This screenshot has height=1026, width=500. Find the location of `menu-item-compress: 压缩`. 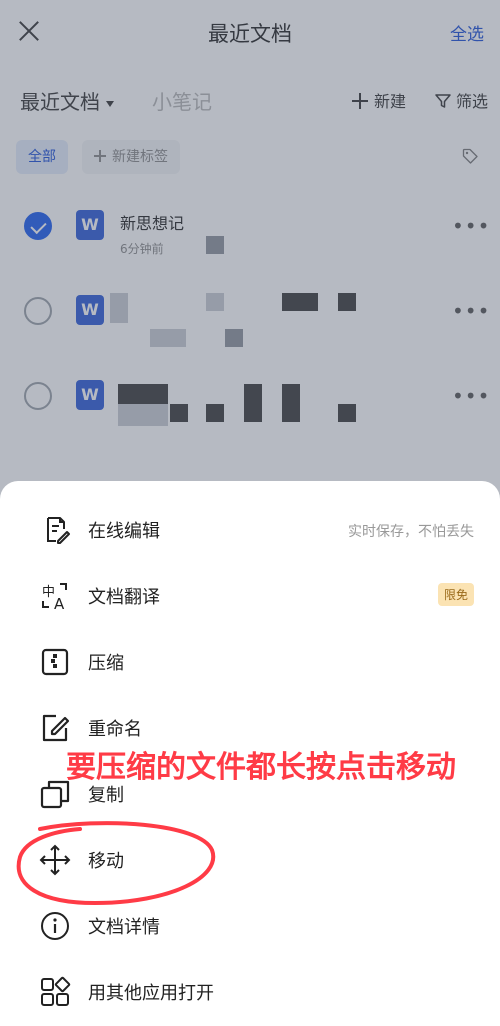

menu-item-compress: 压缩 is located at coordinates (250, 661).